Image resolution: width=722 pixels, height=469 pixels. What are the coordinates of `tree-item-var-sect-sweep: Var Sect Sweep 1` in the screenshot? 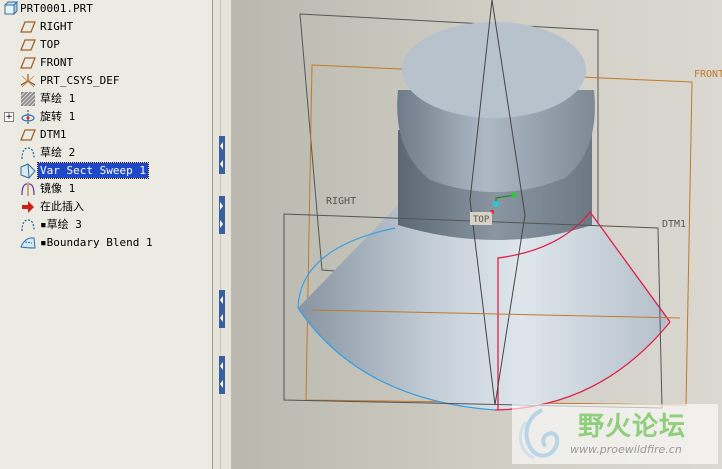 It's located at (106, 171).